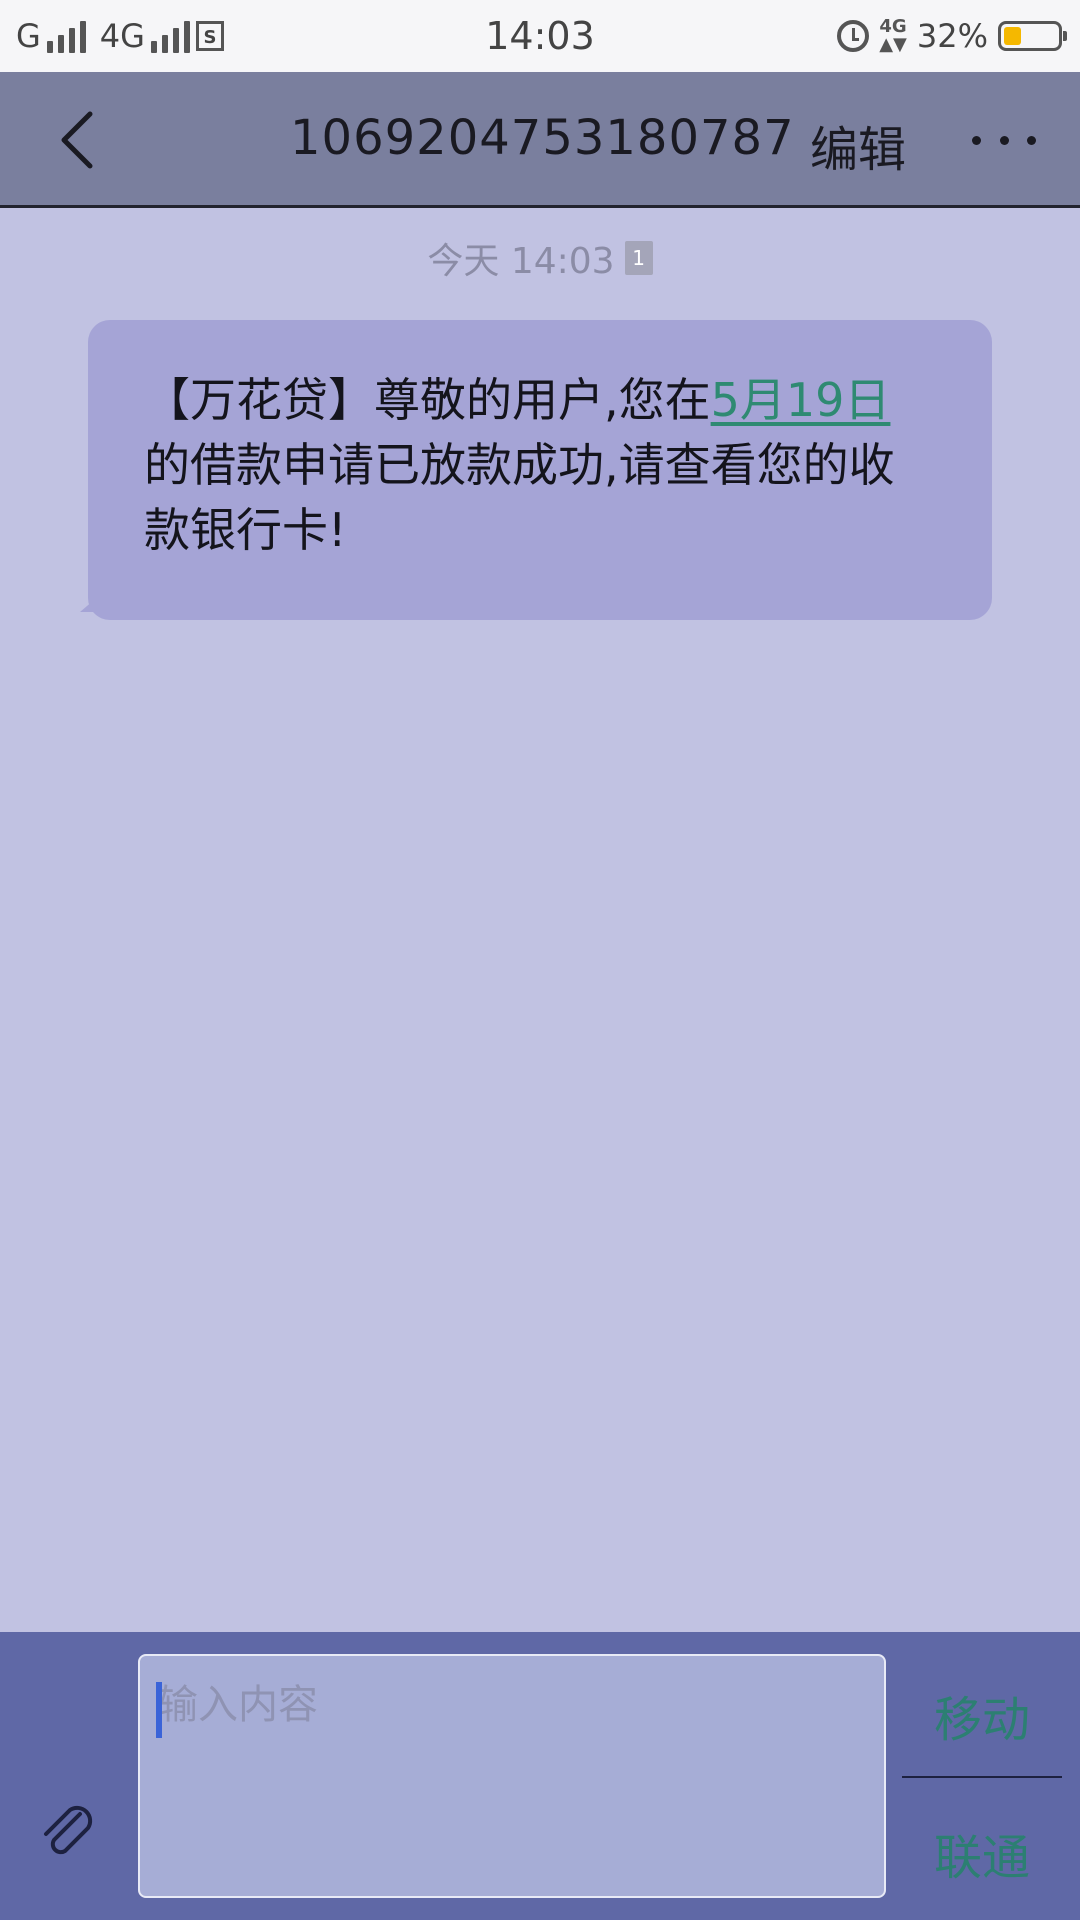 The image size is (1080, 1920). I want to click on contact-number-title: 1069204753180787, so click(542, 138).